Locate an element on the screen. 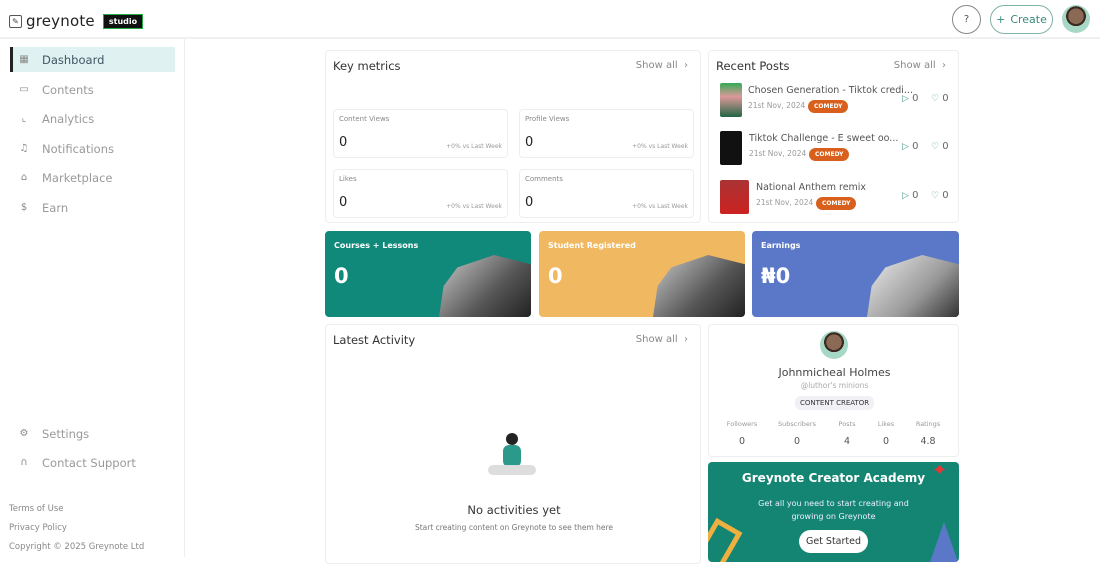 This screenshot has width=1100, height=564. nav-label: Settings is located at coordinates (66, 433).